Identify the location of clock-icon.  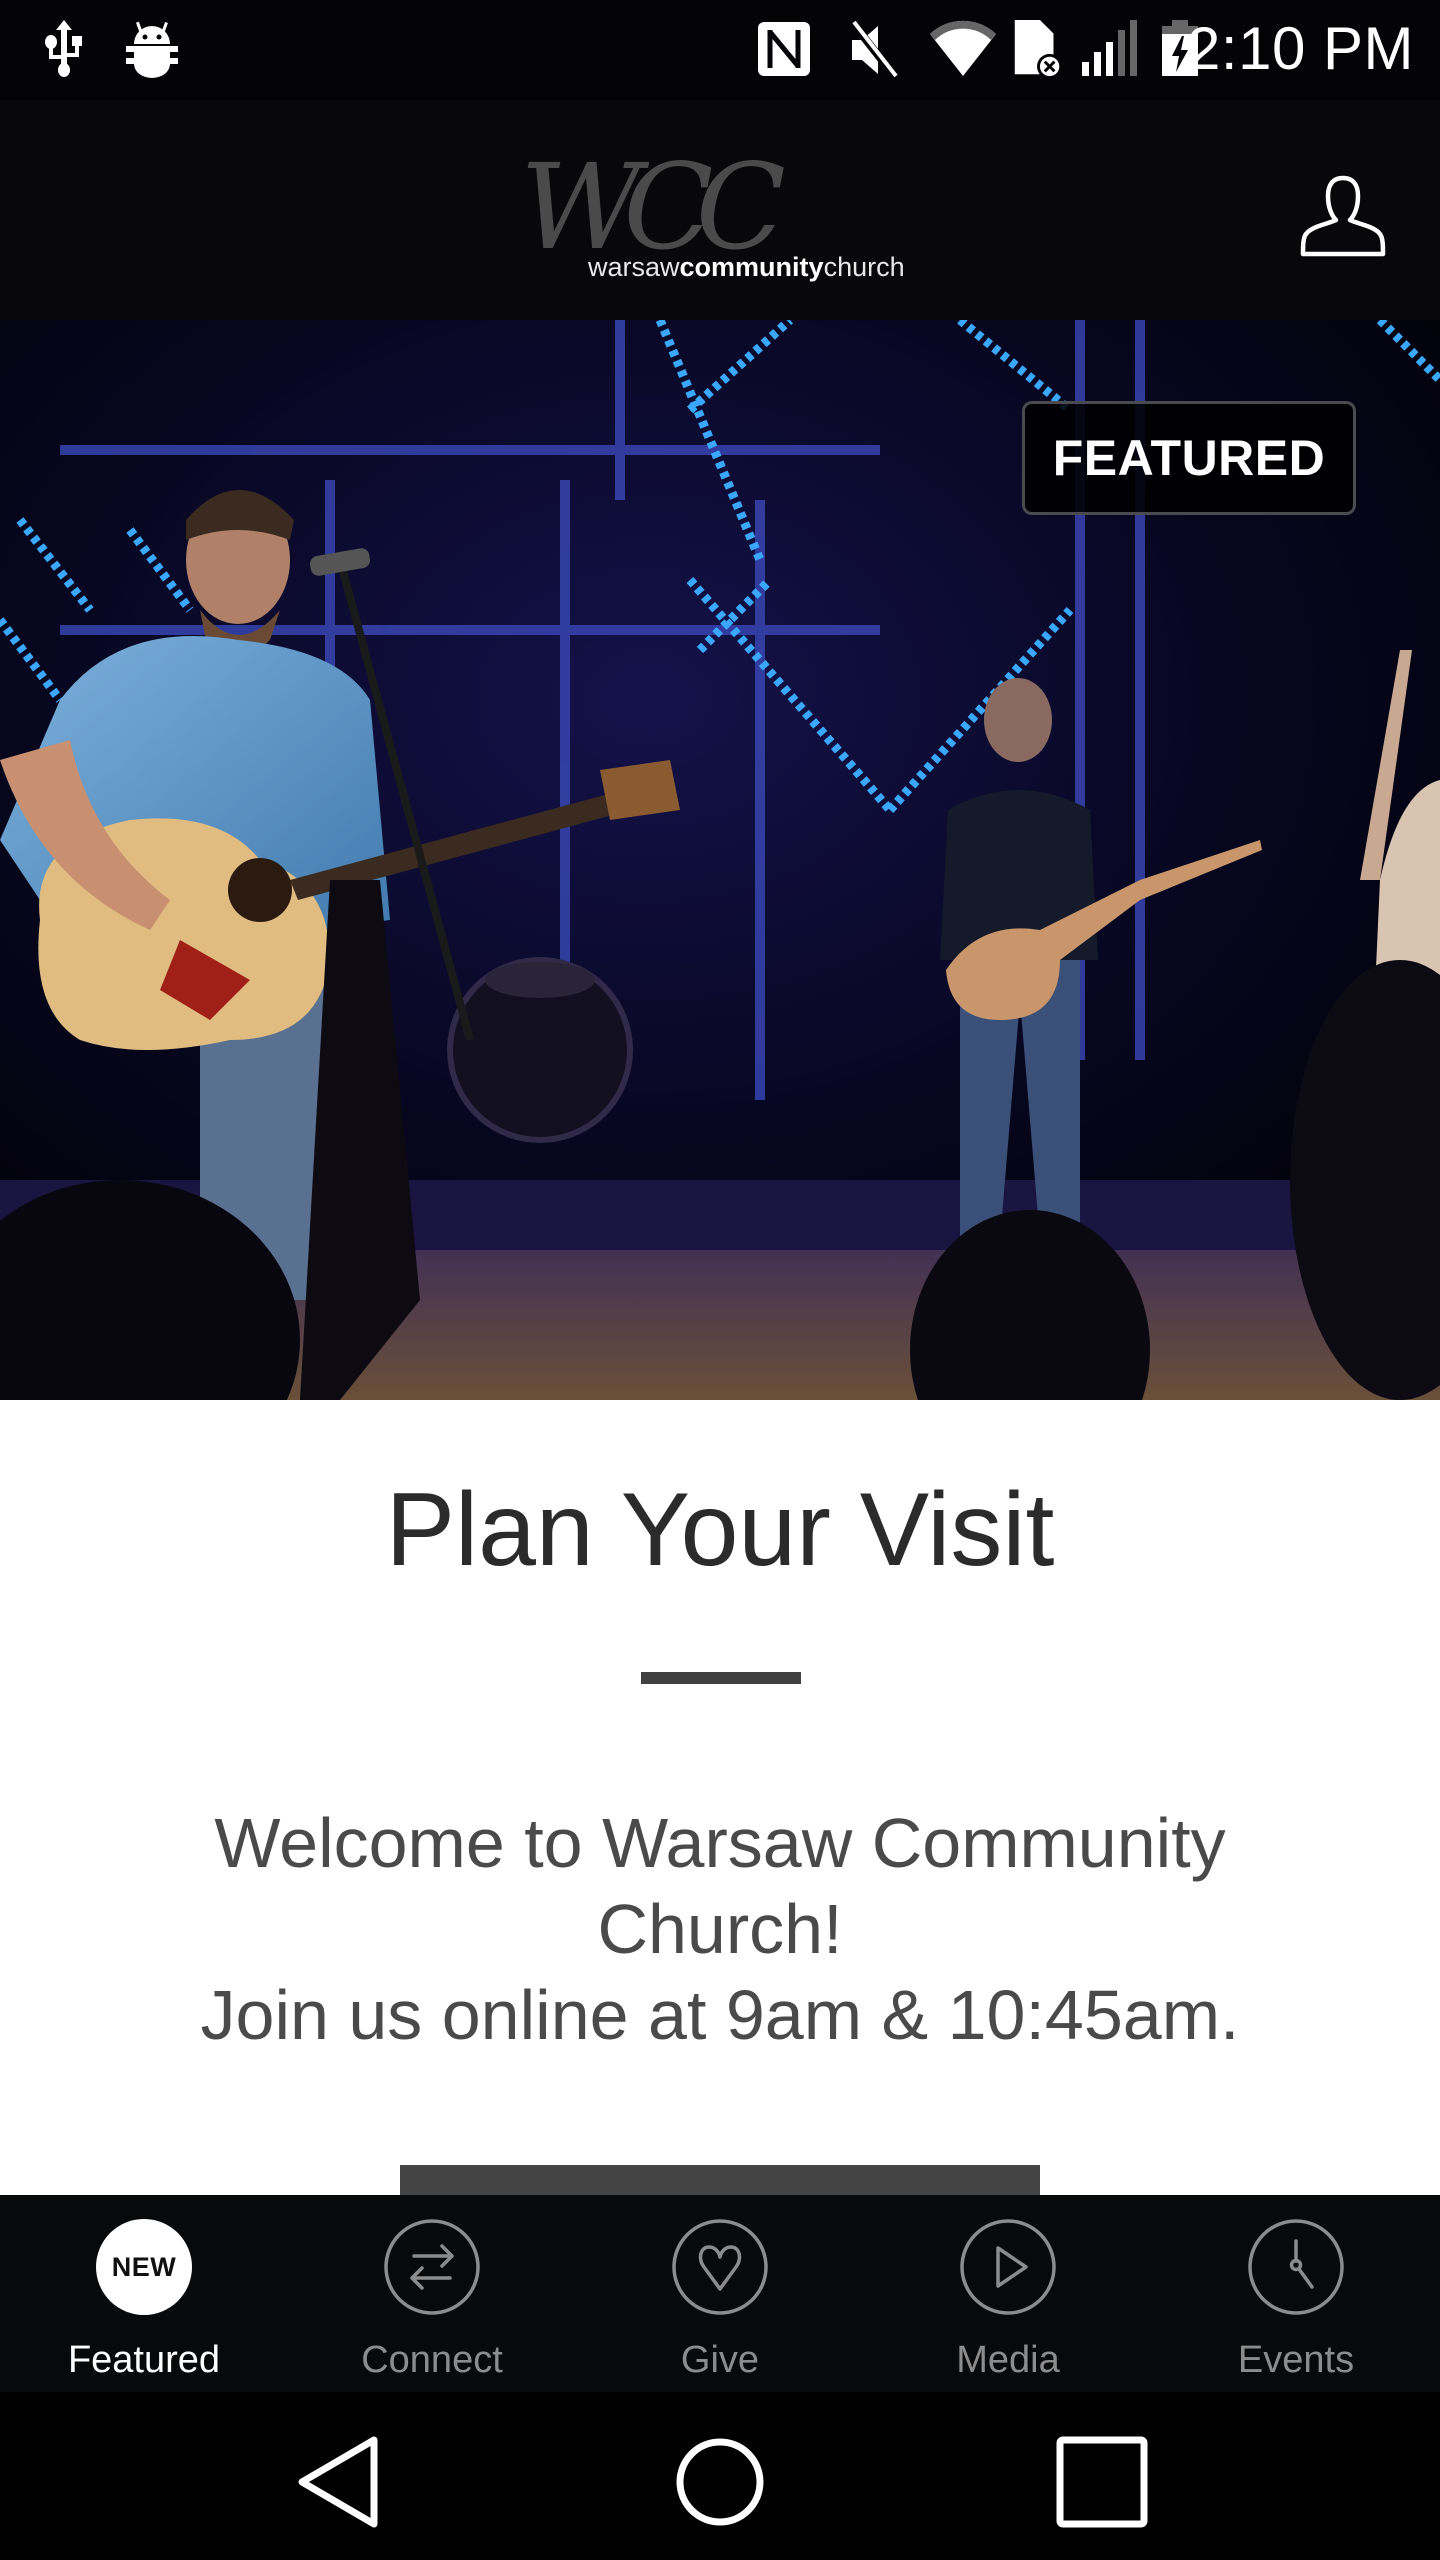
(1296, 2267).